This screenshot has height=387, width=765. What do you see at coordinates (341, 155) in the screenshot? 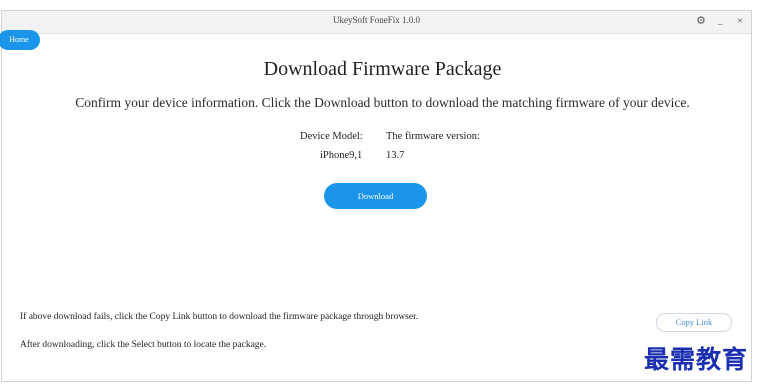
I see `device-model-value: iPhone9,1` at bounding box center [341, 155].